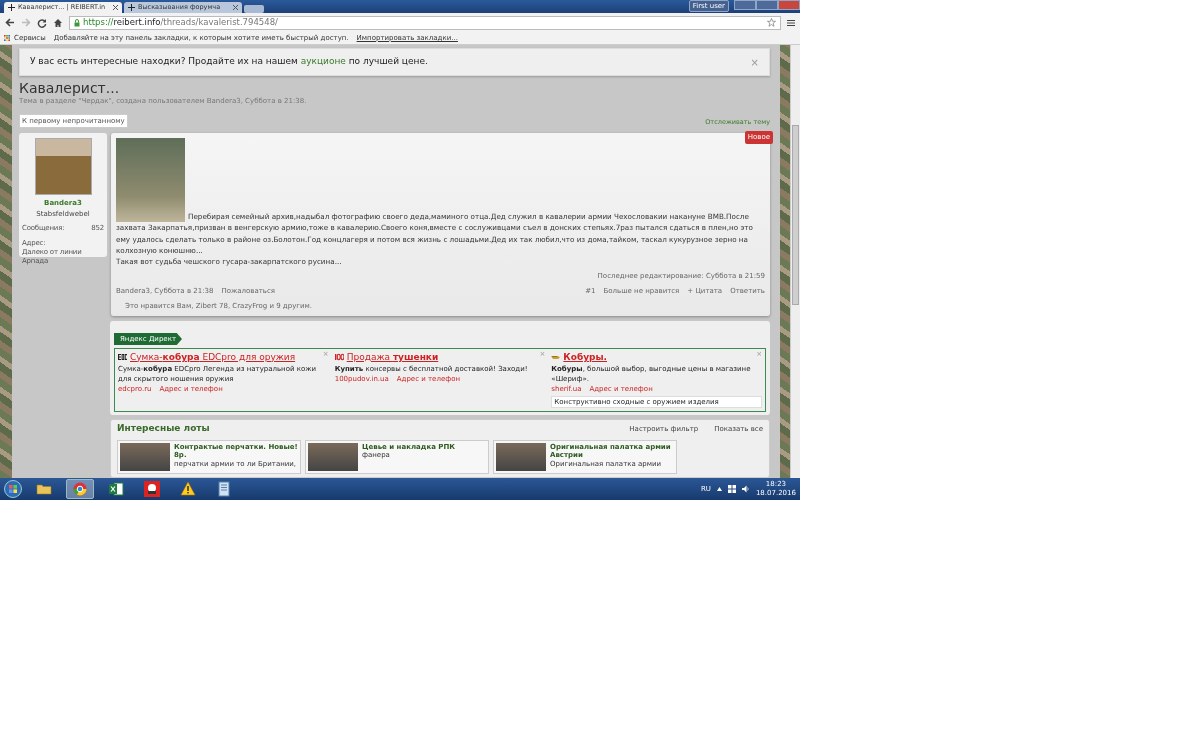 Image resolution: width=1200 pixels, height=750 pixels. What do you see at coordinates (425, 22) in the screenshot?
I see `address-field: https://reibert.info/threads/kavalerist.794548/` at bounding box center [425, 22].